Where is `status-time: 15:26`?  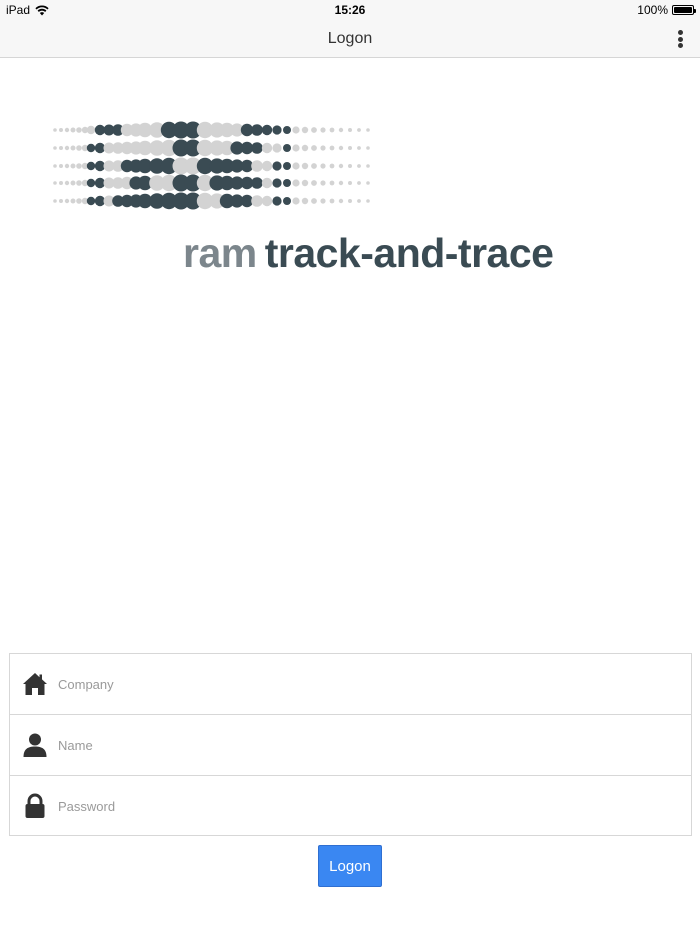 status-time: 15:26 is located at coordinates (350, 10).